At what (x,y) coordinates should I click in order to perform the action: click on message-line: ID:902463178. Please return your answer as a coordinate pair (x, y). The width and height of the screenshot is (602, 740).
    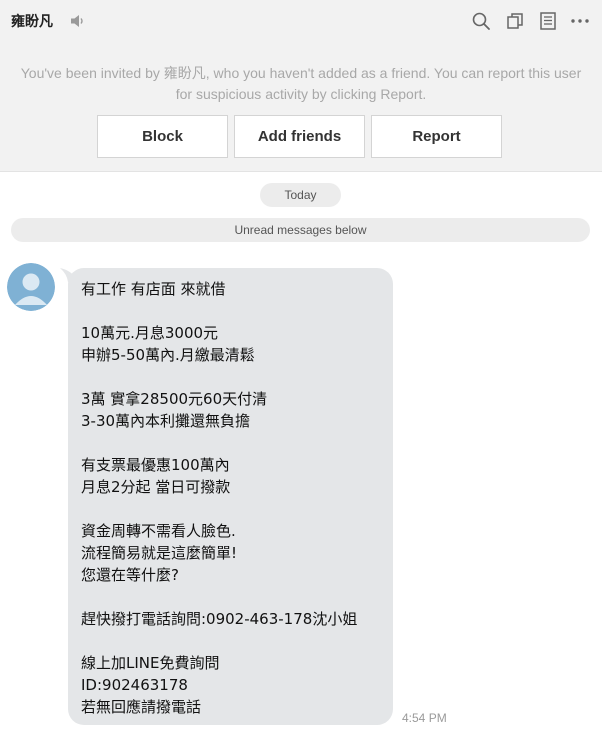
    Looking at the image, I should click on (134, 685).